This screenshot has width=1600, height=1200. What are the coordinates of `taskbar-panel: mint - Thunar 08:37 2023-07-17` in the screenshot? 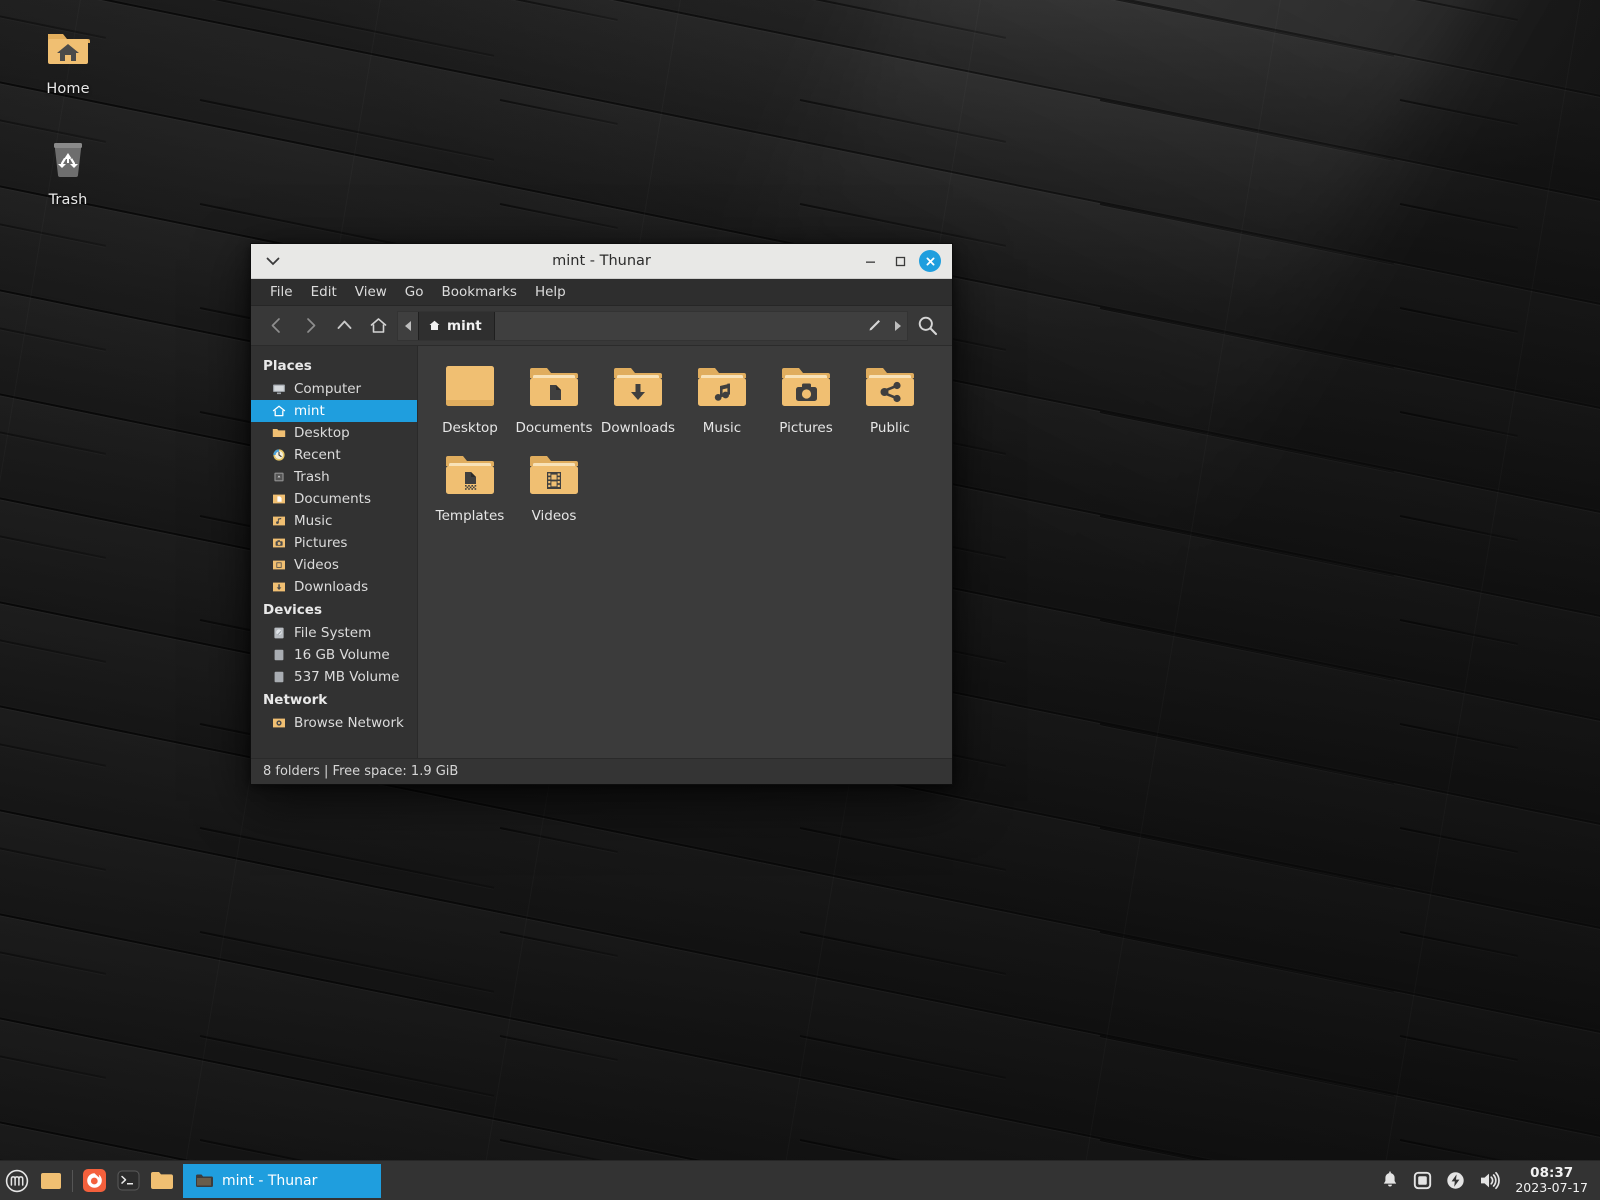 It's located at (800, 1180).